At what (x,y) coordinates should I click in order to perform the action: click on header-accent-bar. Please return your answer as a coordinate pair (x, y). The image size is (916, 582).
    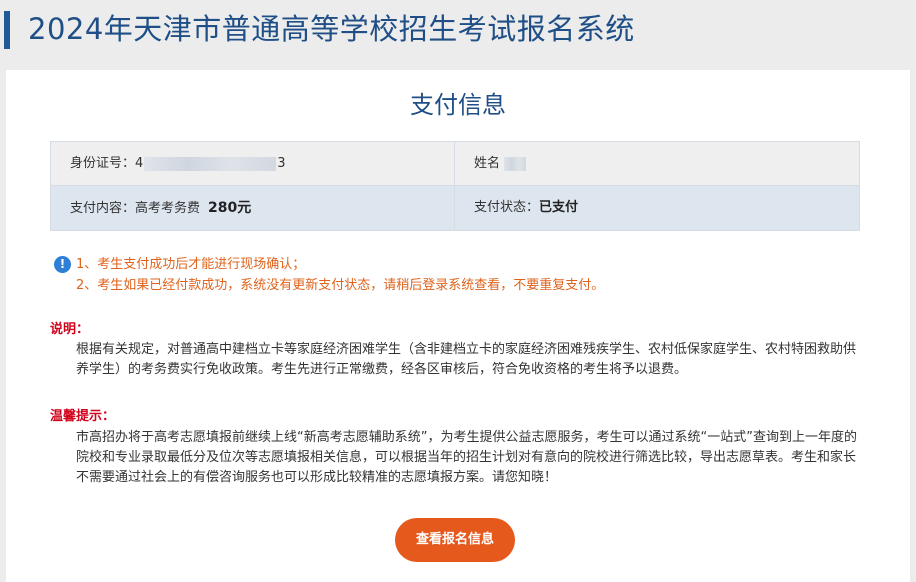
    Looking at the image, I should click on (7, 30).